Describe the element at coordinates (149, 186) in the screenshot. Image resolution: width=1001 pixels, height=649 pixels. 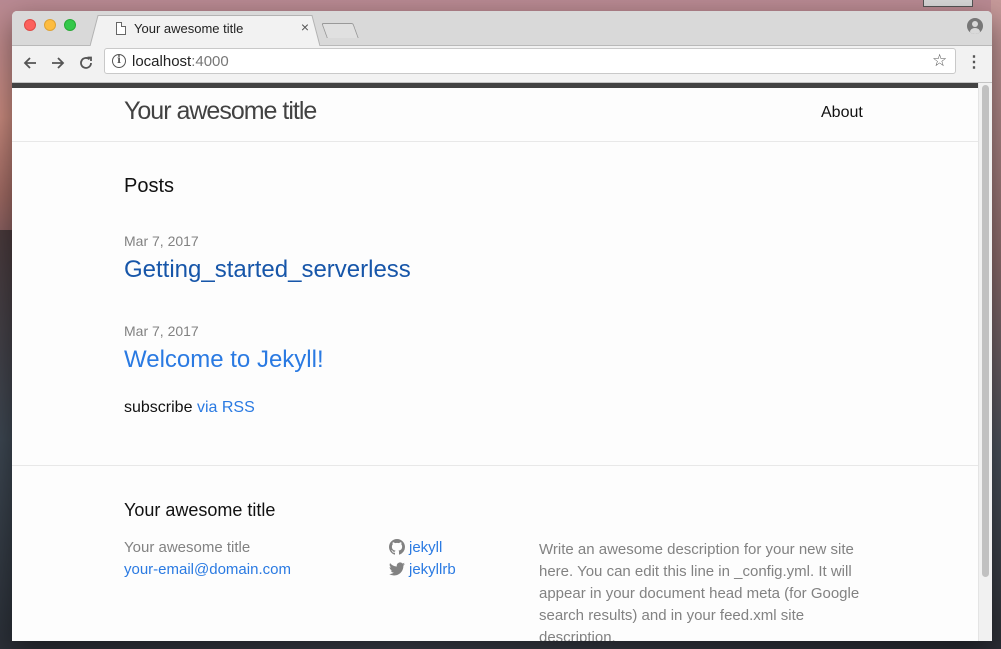
I see `posts-heading: Posts` at that location.